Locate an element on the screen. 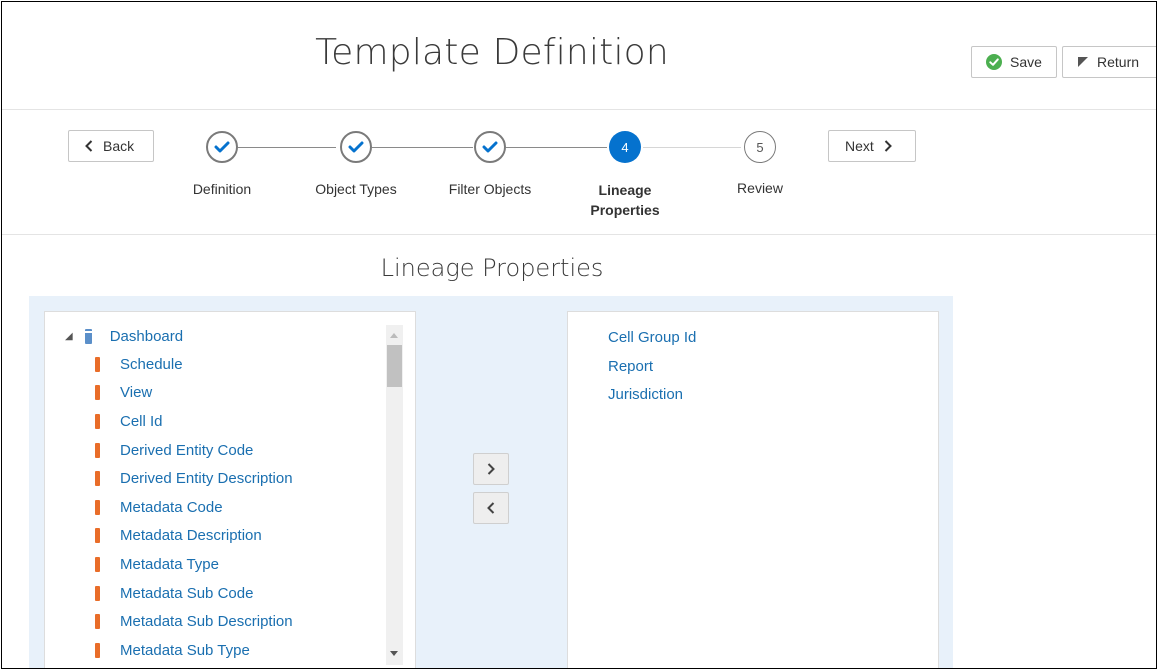 The width and height of the screenshot is (1158, 669). train-stop-definition is located at coordinates (222, 147).